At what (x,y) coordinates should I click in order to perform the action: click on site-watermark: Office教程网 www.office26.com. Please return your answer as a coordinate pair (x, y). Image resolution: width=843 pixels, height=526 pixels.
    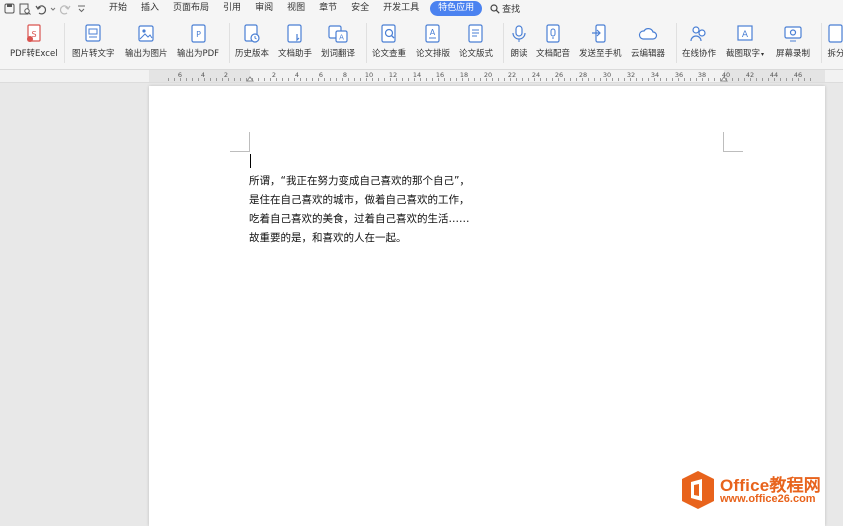
    Looking at the image, I should click on (760, 490).